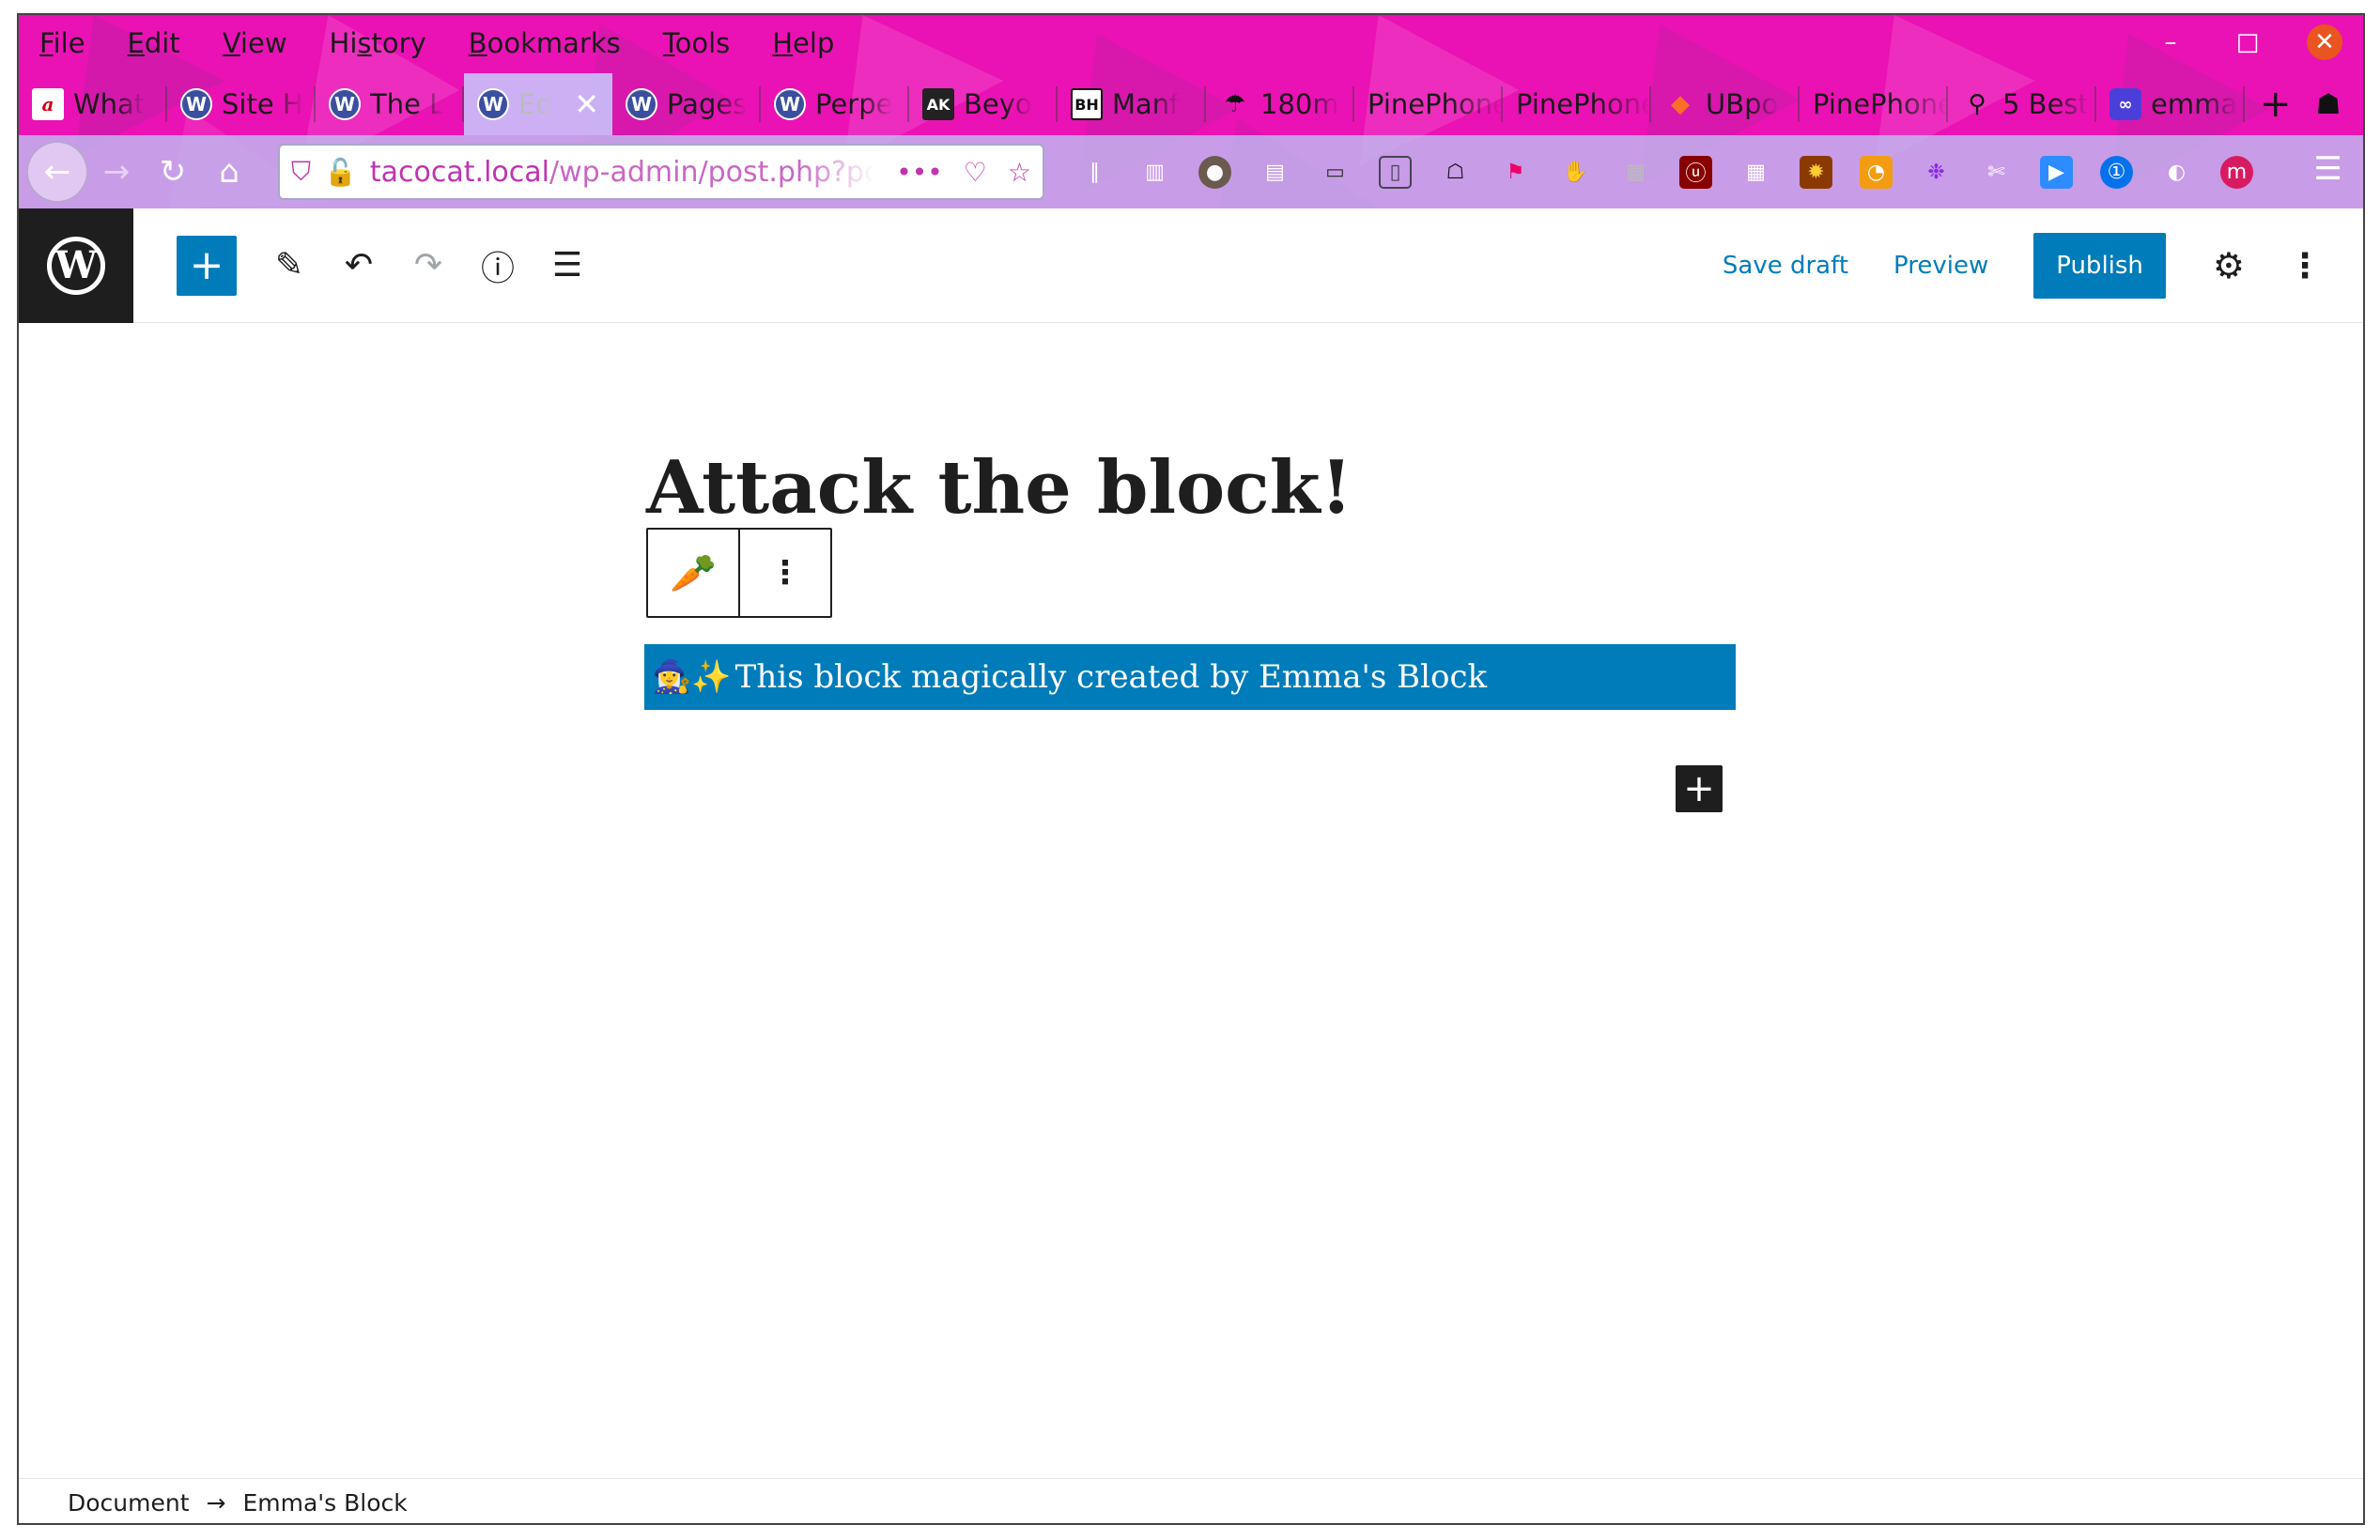  Describe the element at coordinates (1755, 172) in the screenshot. I see `grid-icon: ▦` at that location.